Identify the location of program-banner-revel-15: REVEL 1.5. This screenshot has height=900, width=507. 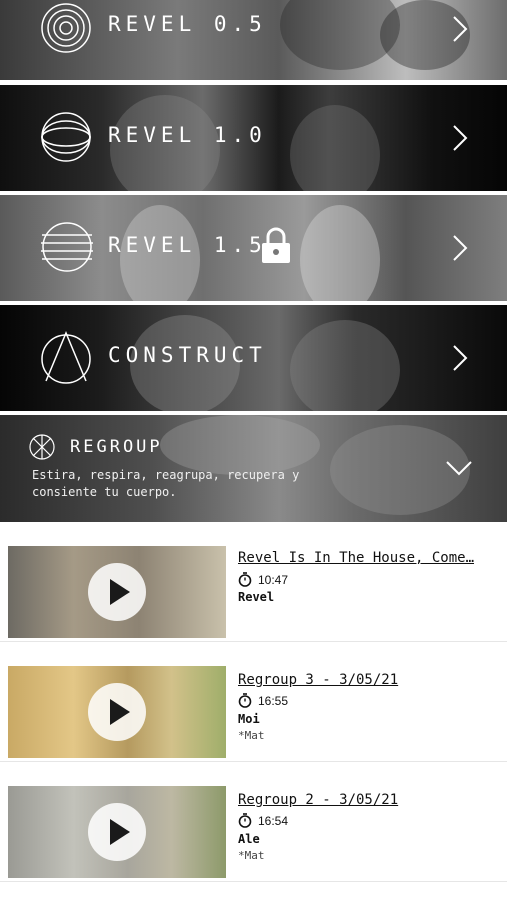
(253, 248).